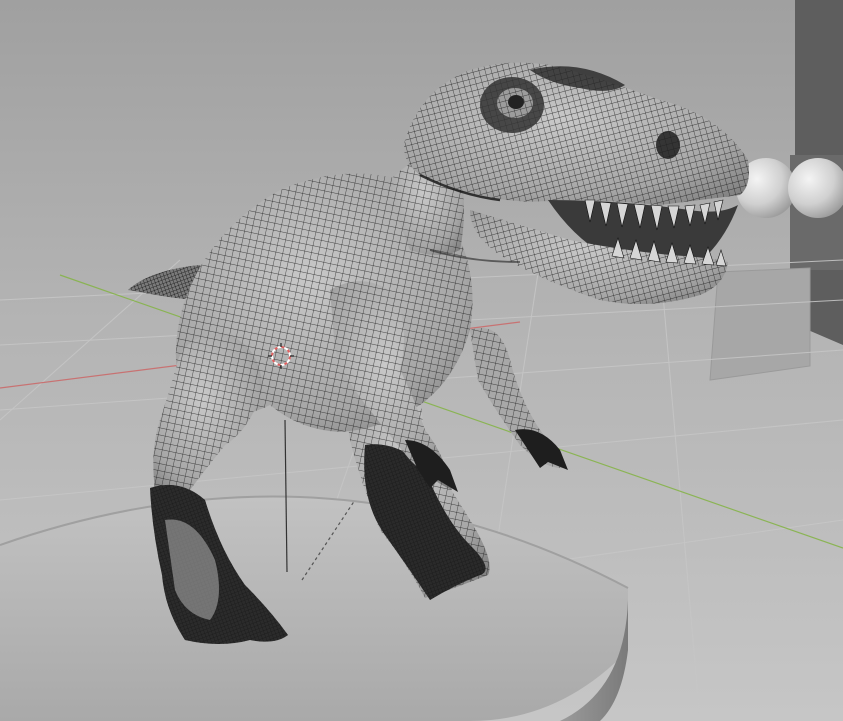 This screenshot has height=721, width=843. I want to click on trex-eye, so click(512, 105).